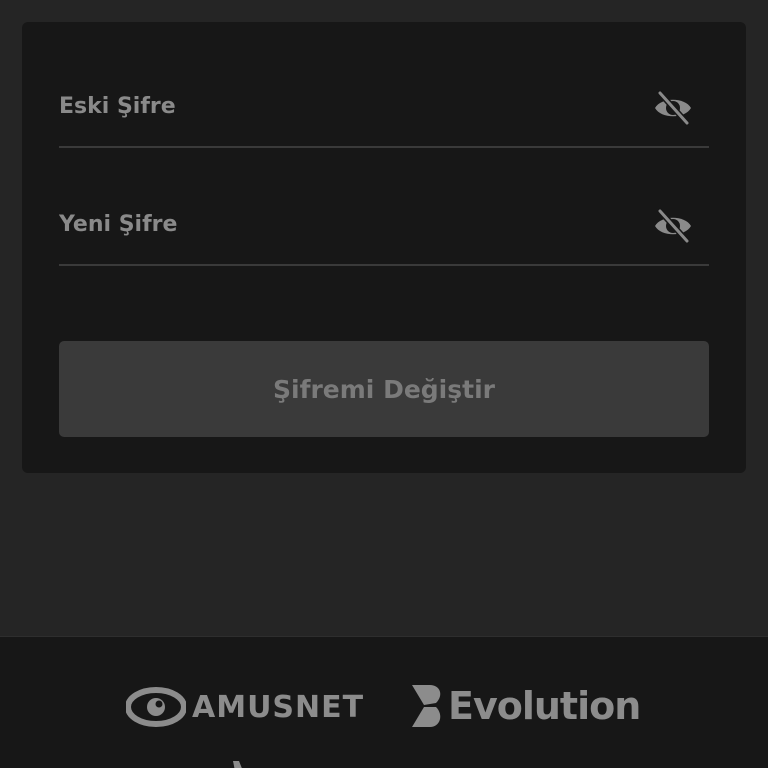  What do you see at coordinates (339, 106) in the screenshot?
I see `old-password-input` at bounding box center [339, 106].